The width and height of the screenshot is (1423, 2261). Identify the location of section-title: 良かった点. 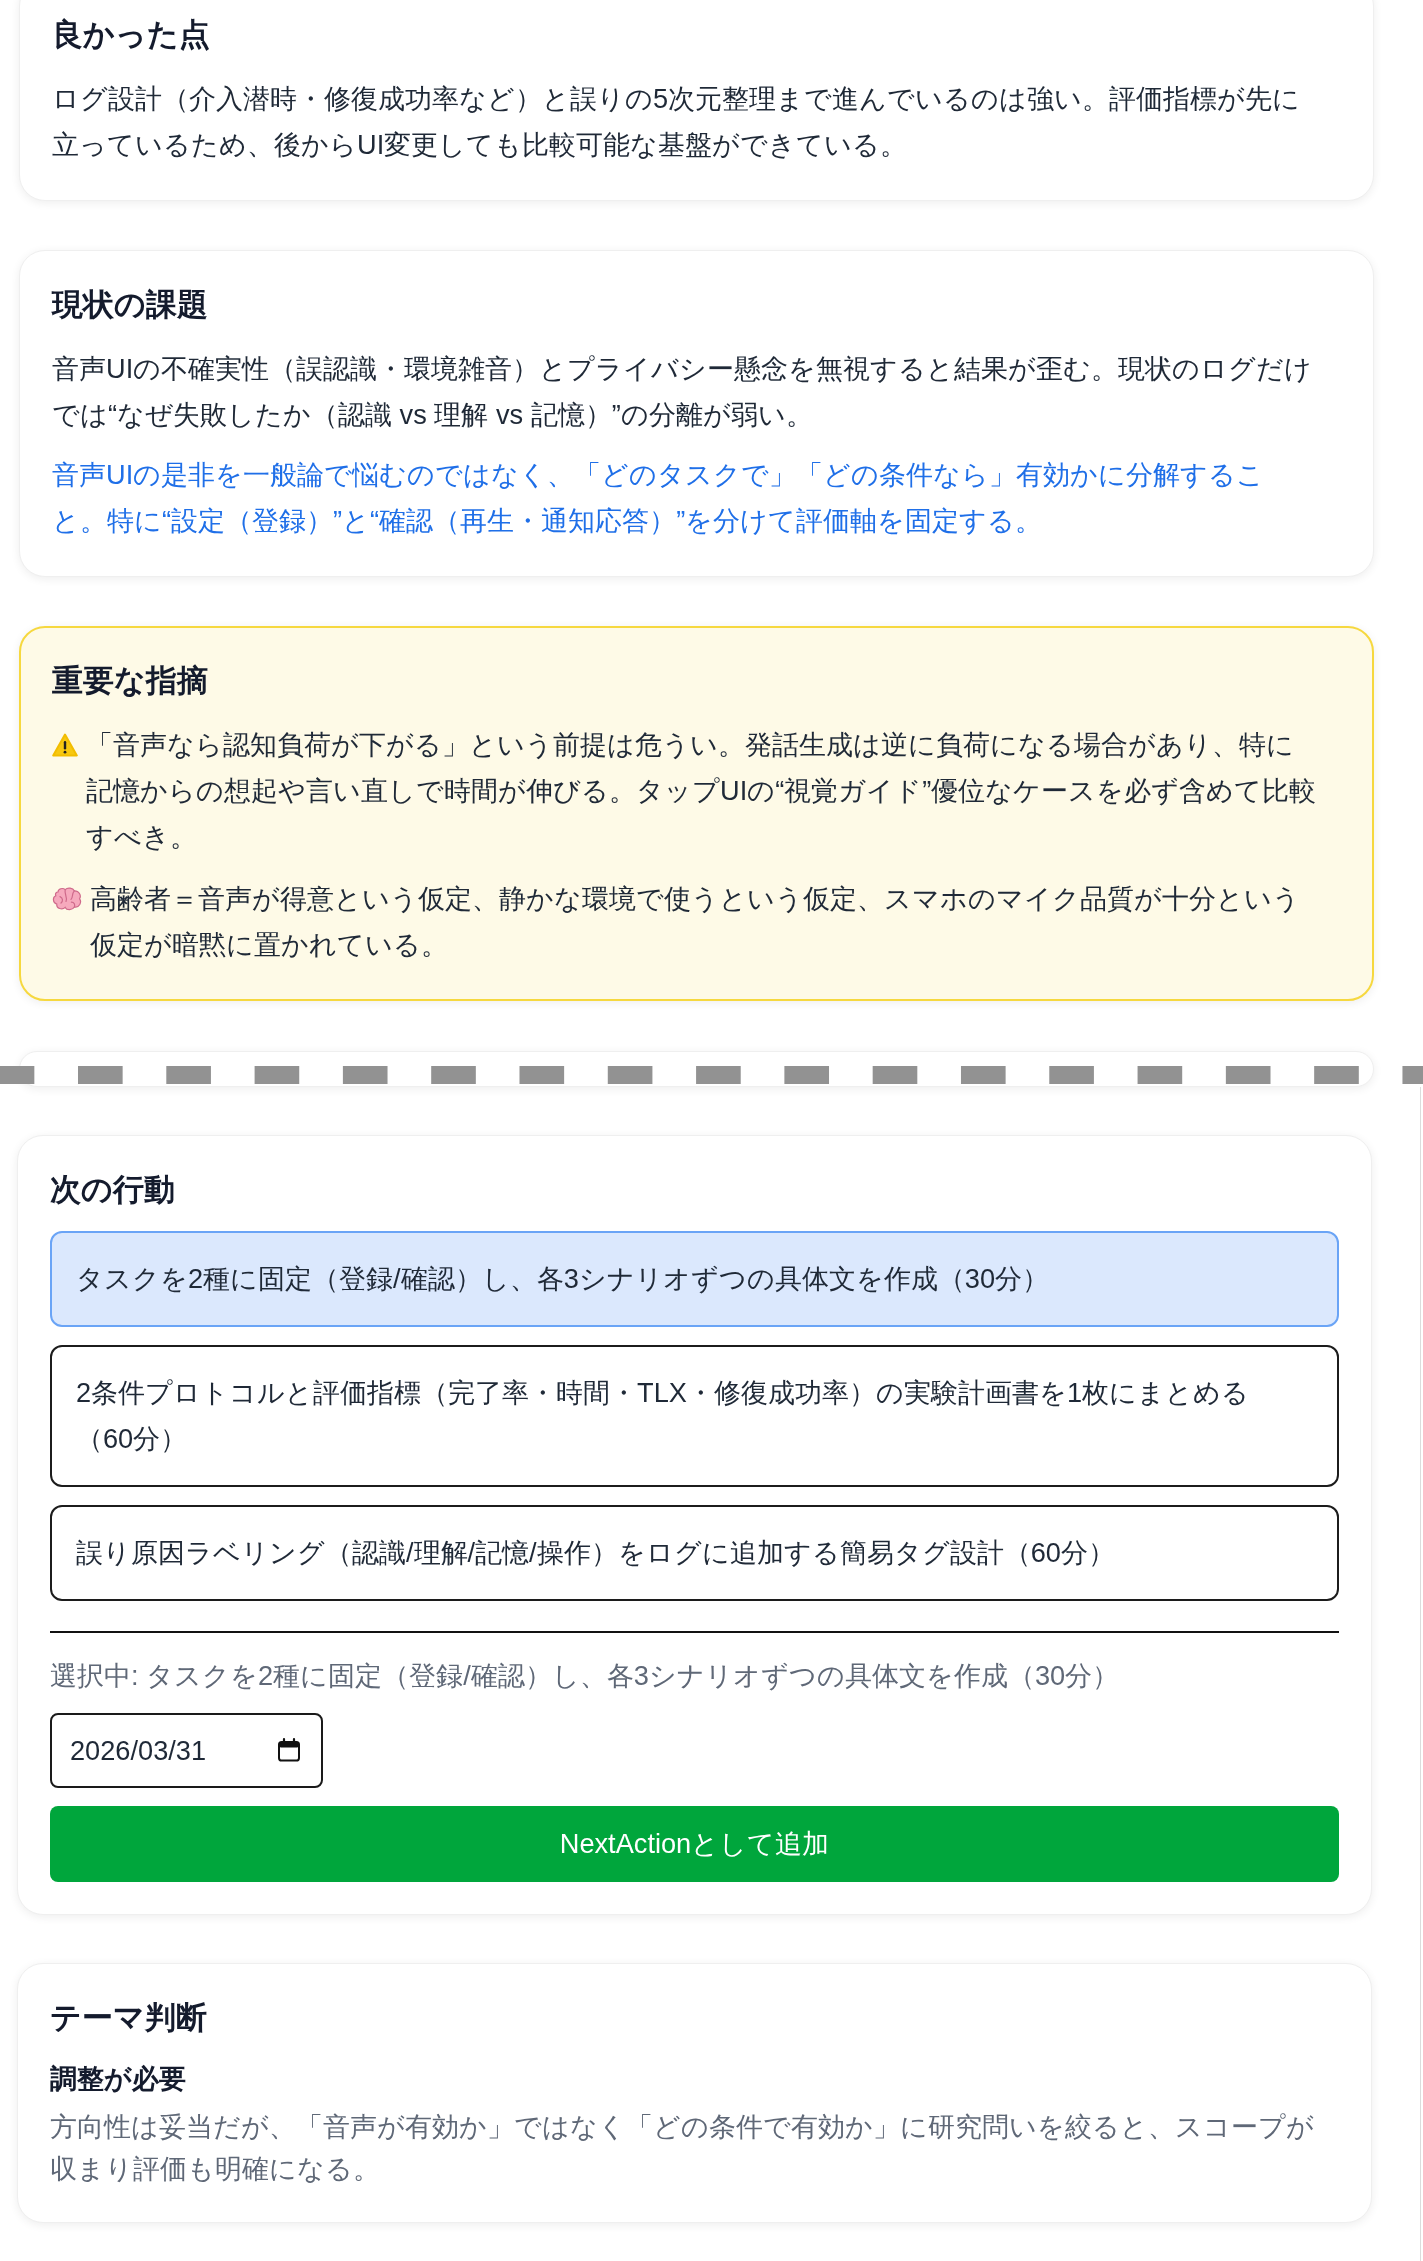
(131, 35).